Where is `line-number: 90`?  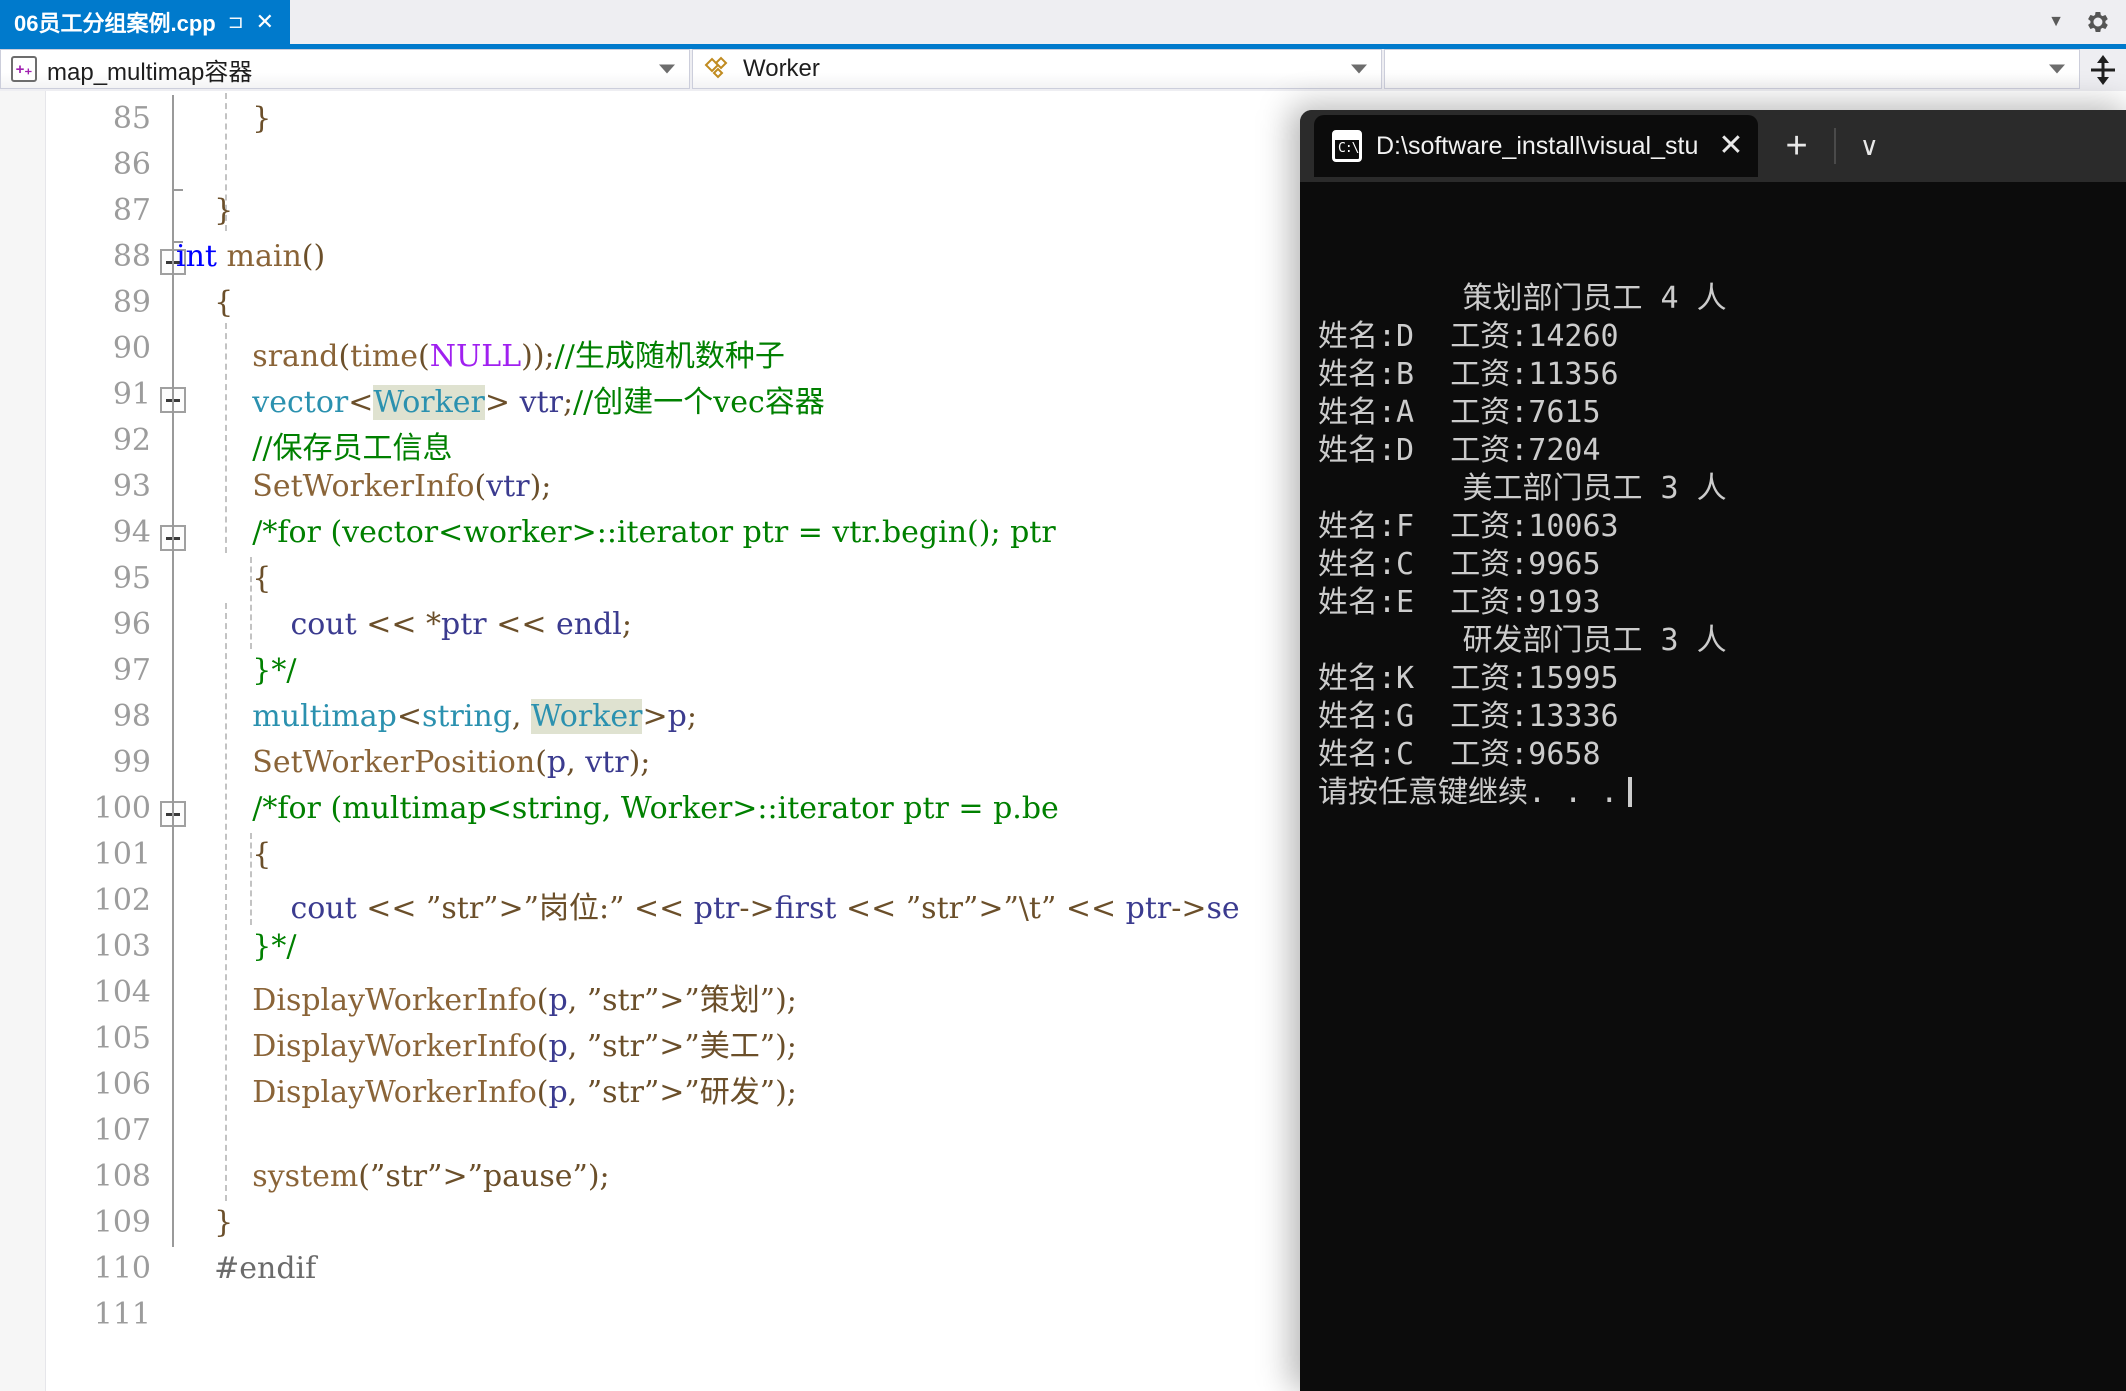 line-number: 90 is located at coordinates (131, 348).